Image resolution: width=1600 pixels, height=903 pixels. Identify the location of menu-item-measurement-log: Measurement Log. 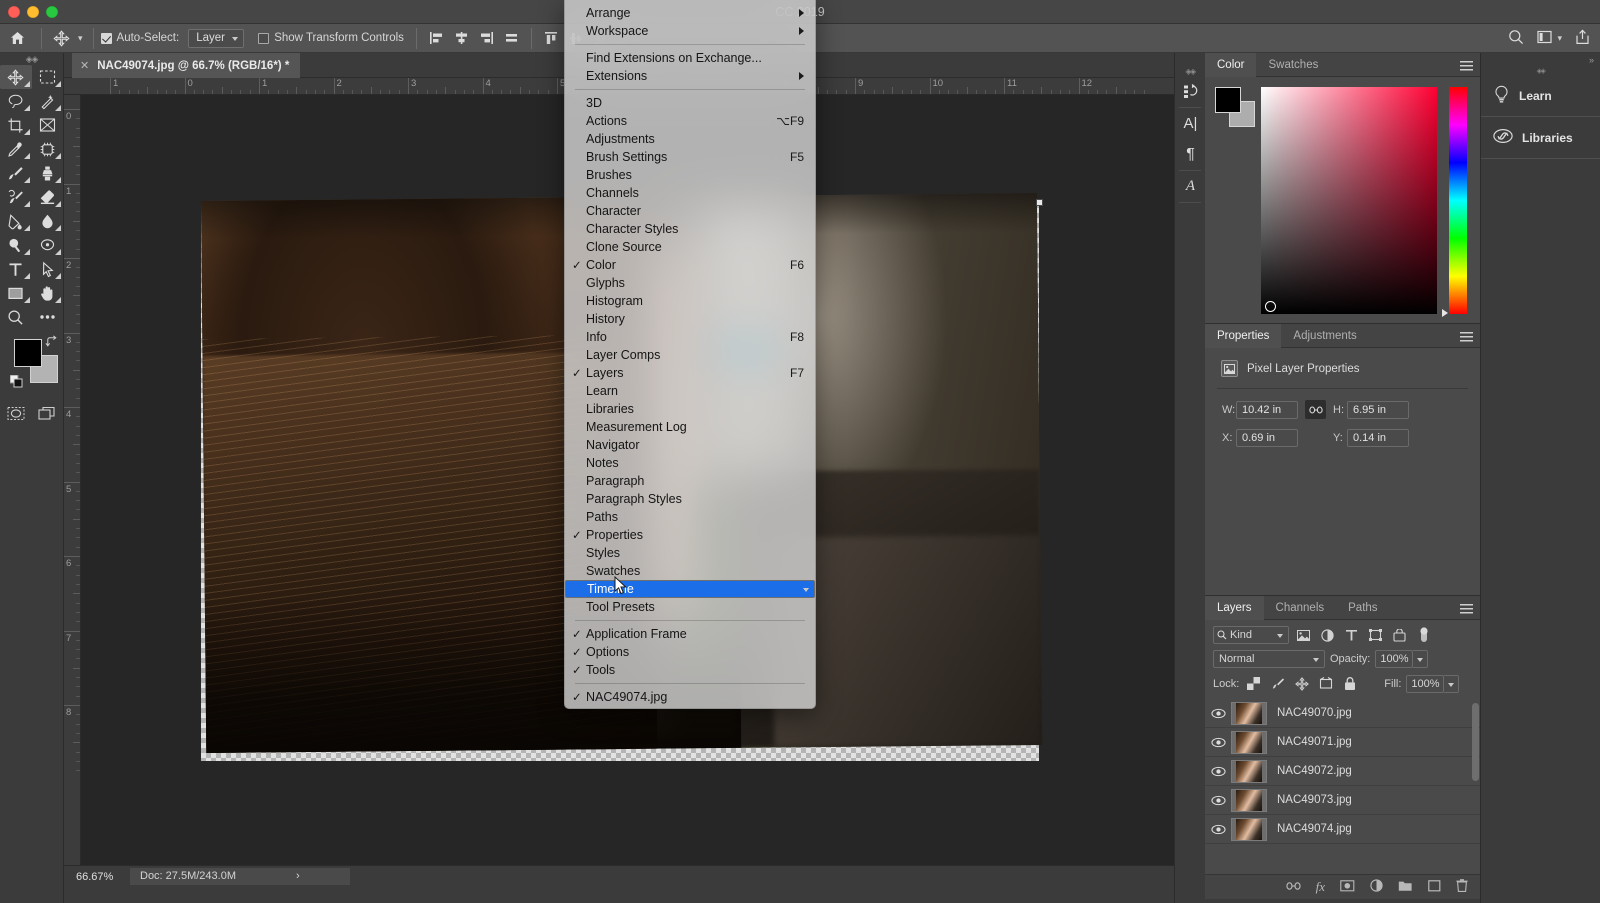
(690, 427).